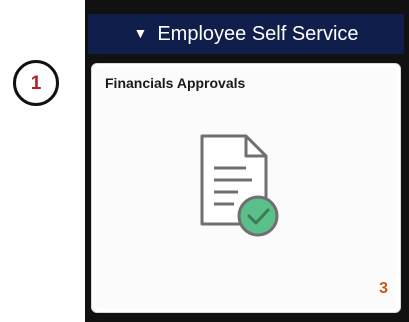 The image size is (409, 322). What do you see at coordinates (258, 33) in the screenshot?
I see `section-title: Employee Self Service` at bounding box center [258, 33].